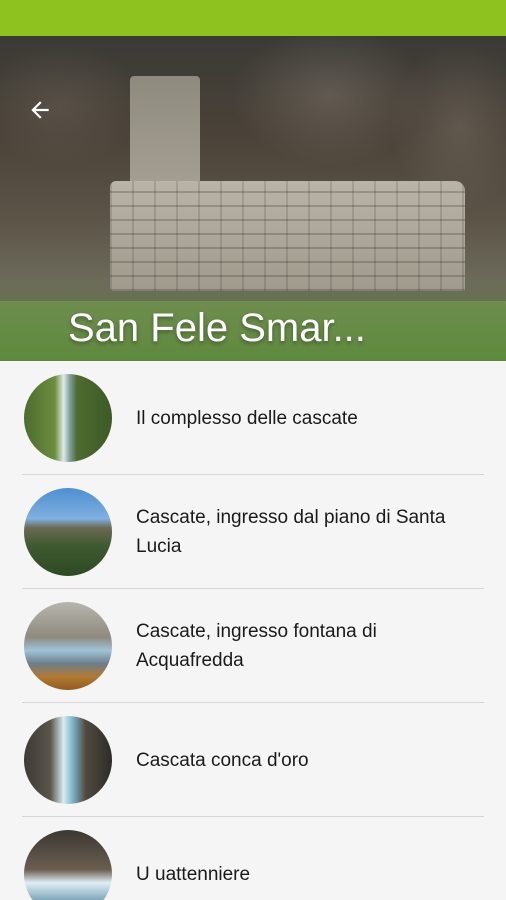 The image size is (506, 900). I want to click on item-label: Cascate, ingresso fontana di Acquafredda, so click(256, 646).